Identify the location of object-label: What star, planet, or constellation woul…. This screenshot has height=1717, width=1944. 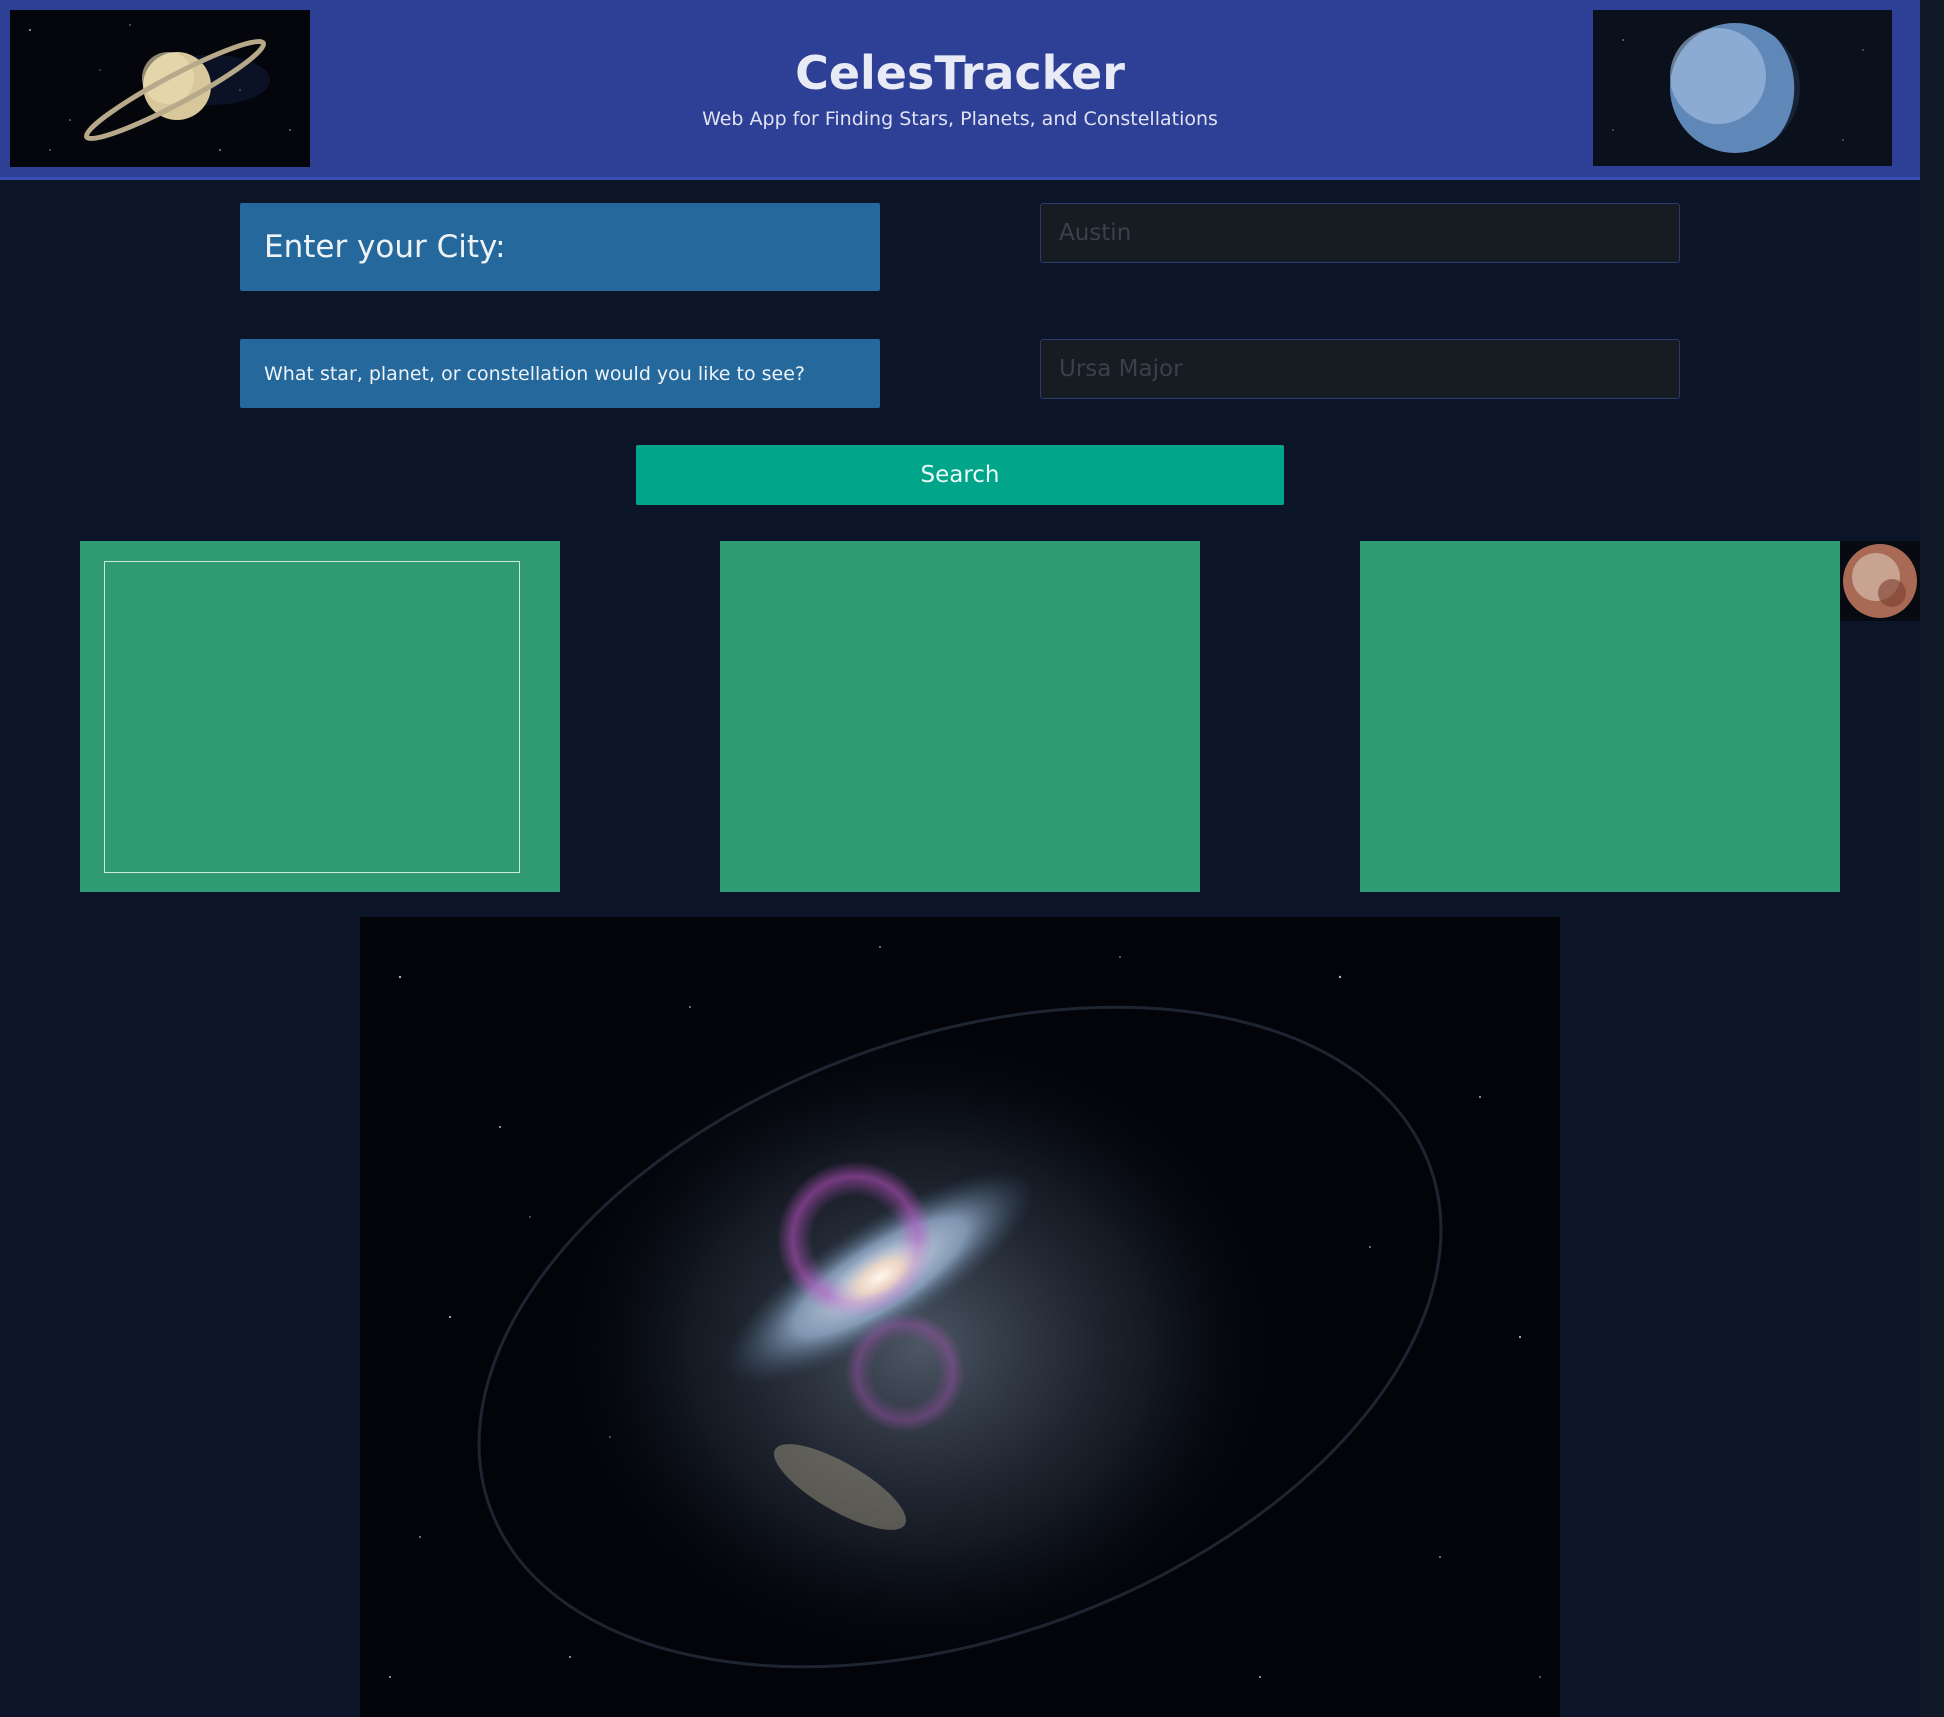
(560, 373).